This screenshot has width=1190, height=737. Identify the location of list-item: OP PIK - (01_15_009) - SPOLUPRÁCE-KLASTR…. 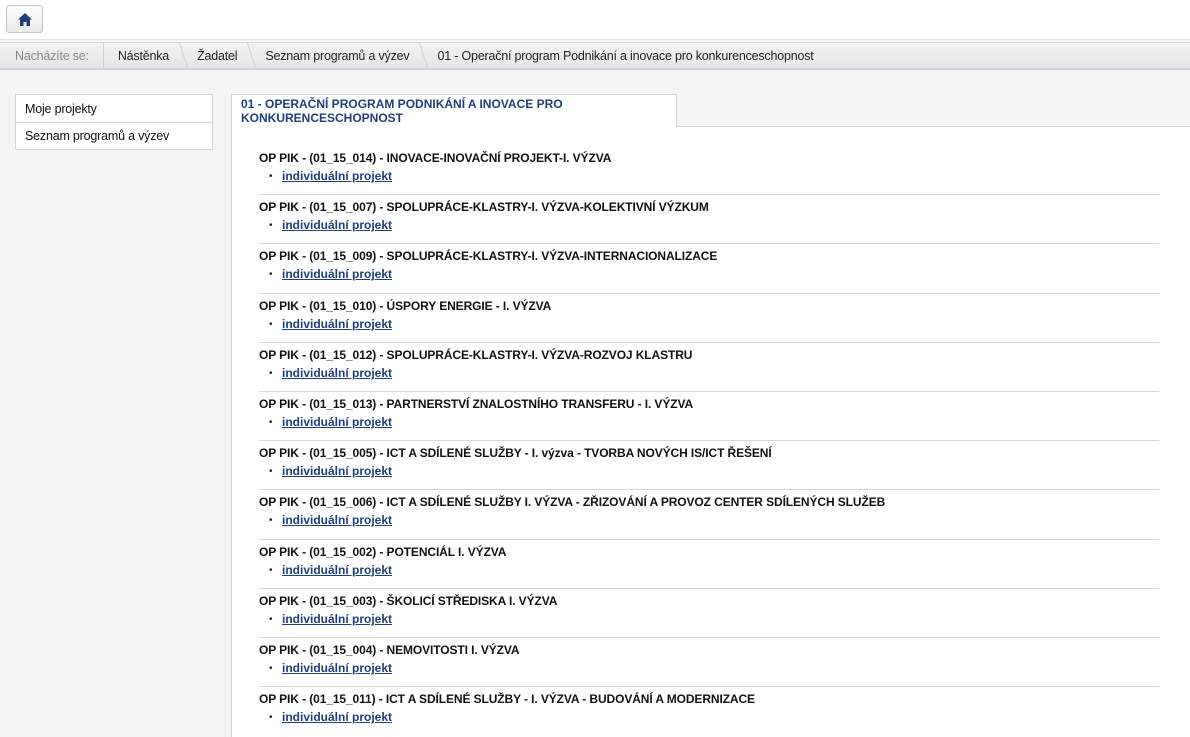
(709, 269).